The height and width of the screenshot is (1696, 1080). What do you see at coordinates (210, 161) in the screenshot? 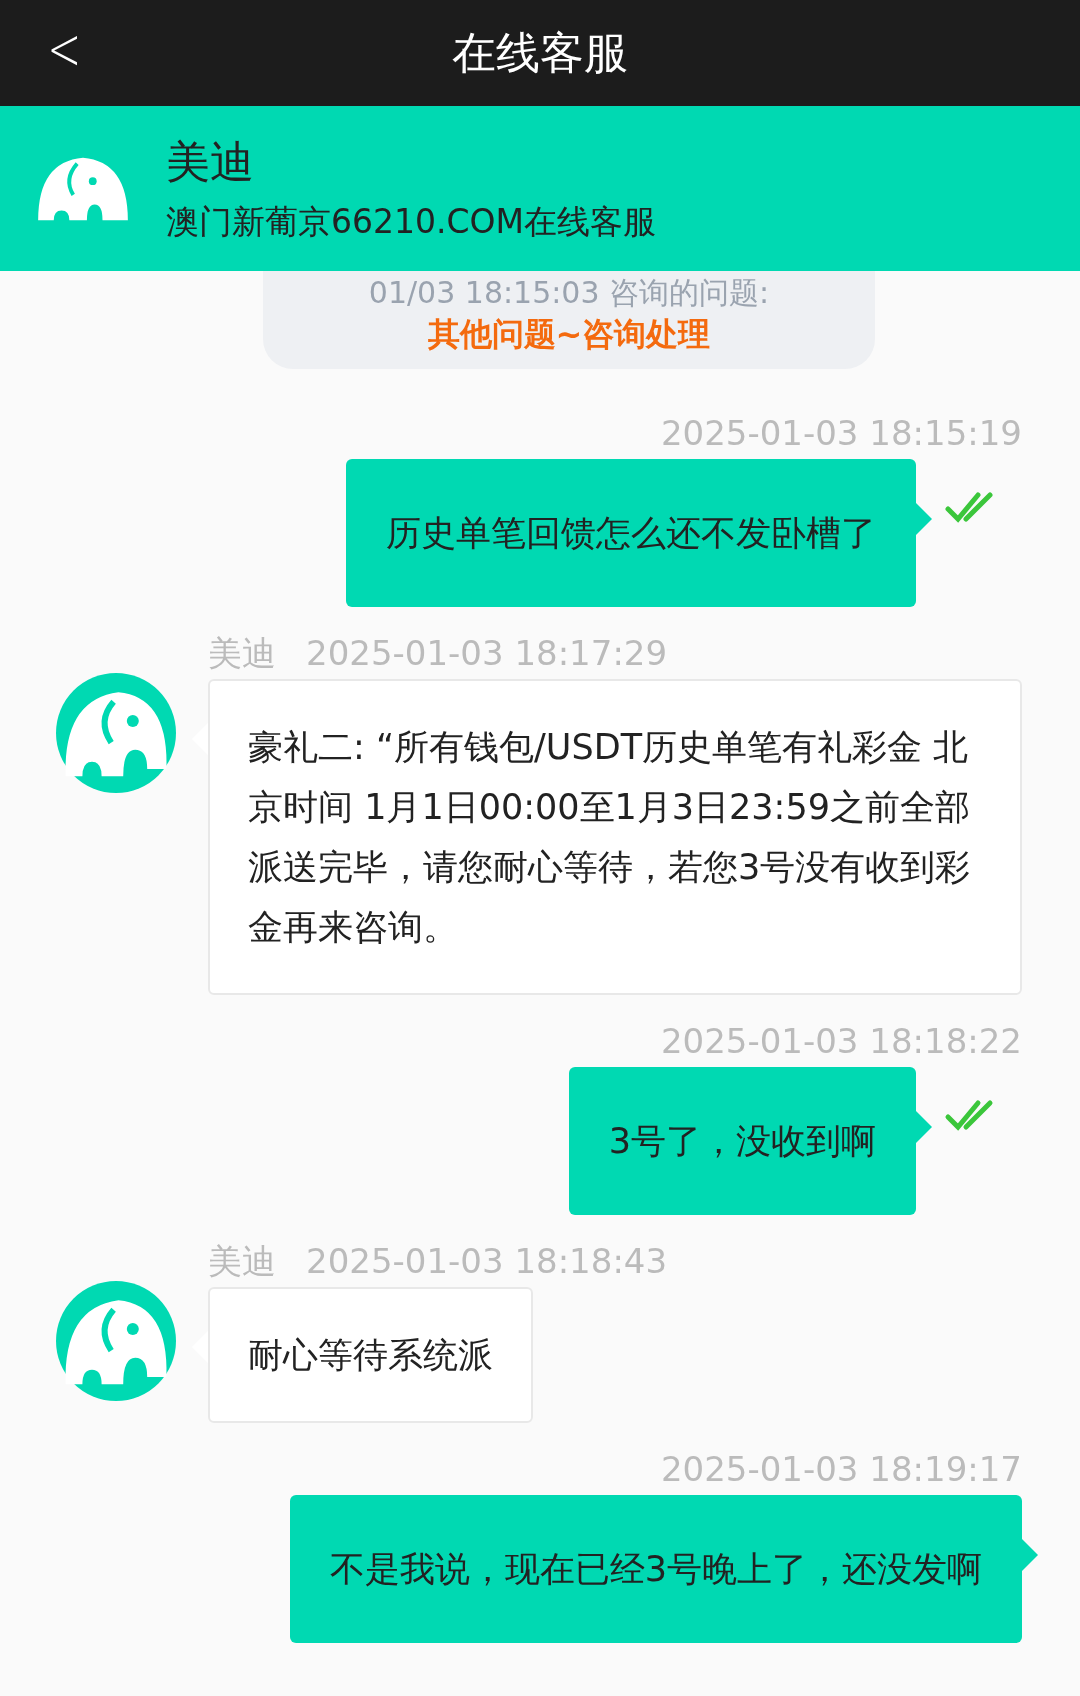
I see `agent-name: 美迪` at bounding box center [210, 161].